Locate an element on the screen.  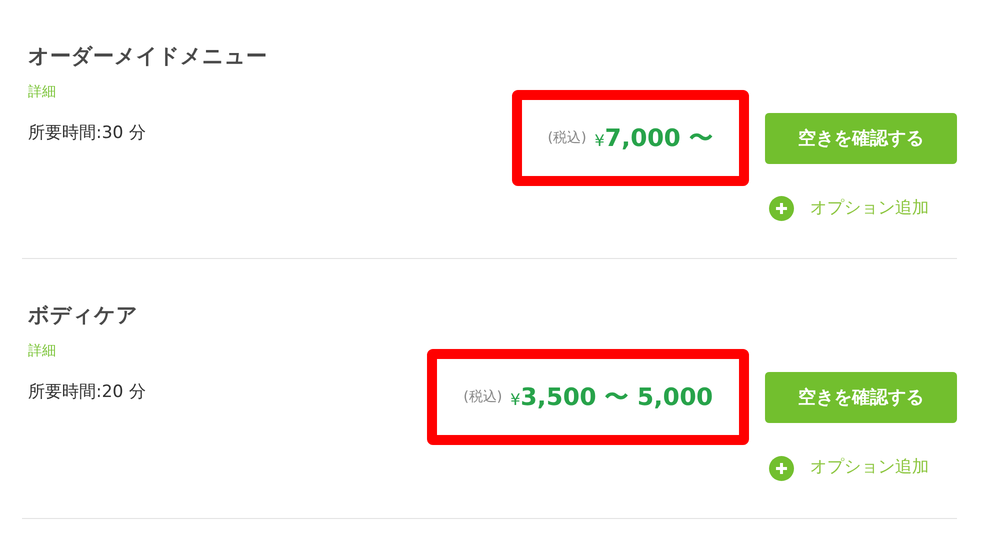
price-text: ¥3,500 〜 5,000 is located at coordinates (611, 398).